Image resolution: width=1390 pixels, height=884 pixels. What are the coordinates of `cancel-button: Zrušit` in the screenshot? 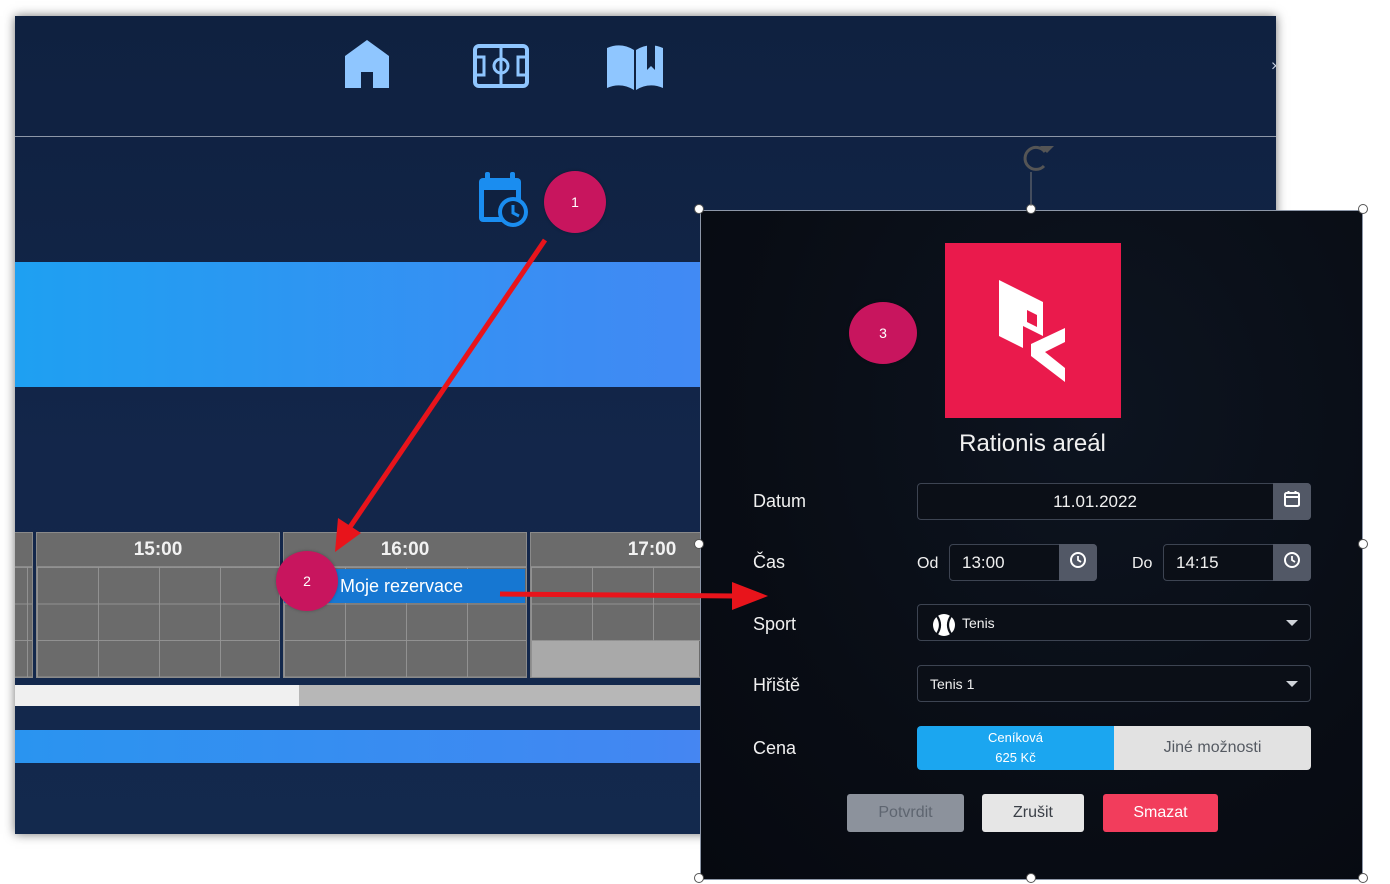 It's located at (1033, 813).